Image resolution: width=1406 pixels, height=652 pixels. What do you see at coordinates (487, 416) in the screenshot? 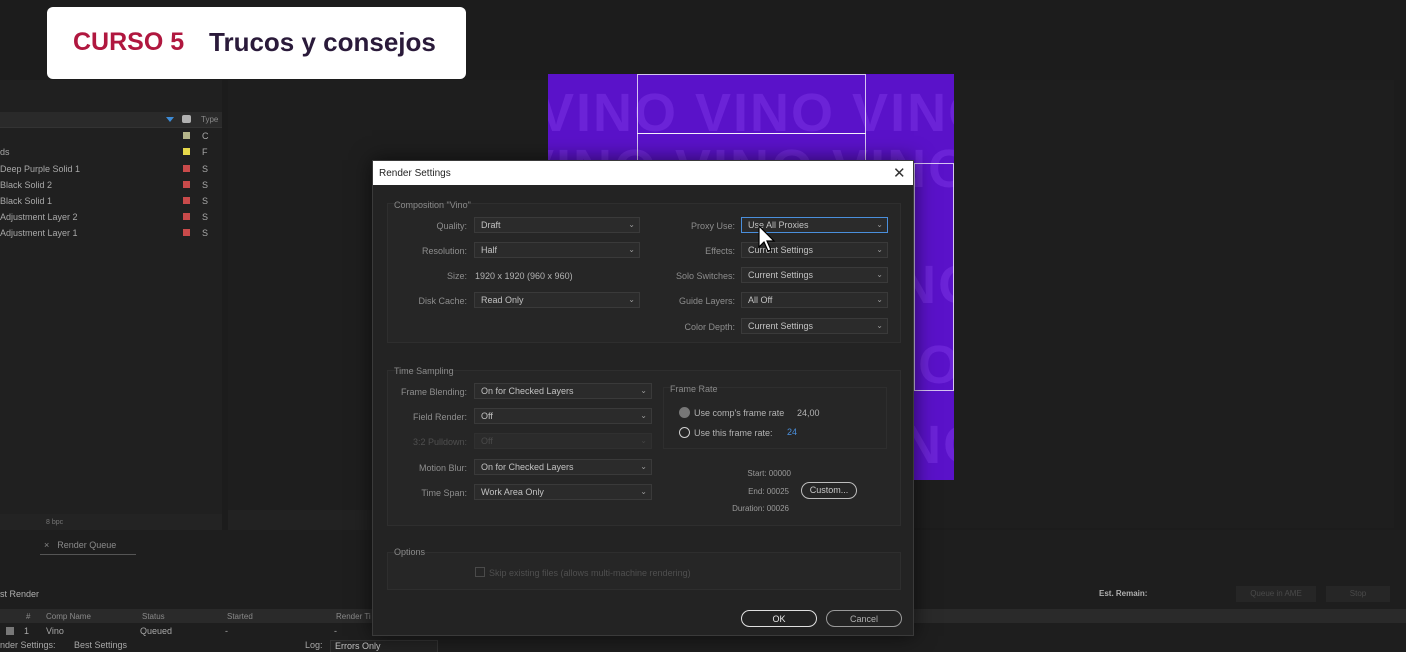
I see `field-render-value: Off` at bounding box center [487, 416].